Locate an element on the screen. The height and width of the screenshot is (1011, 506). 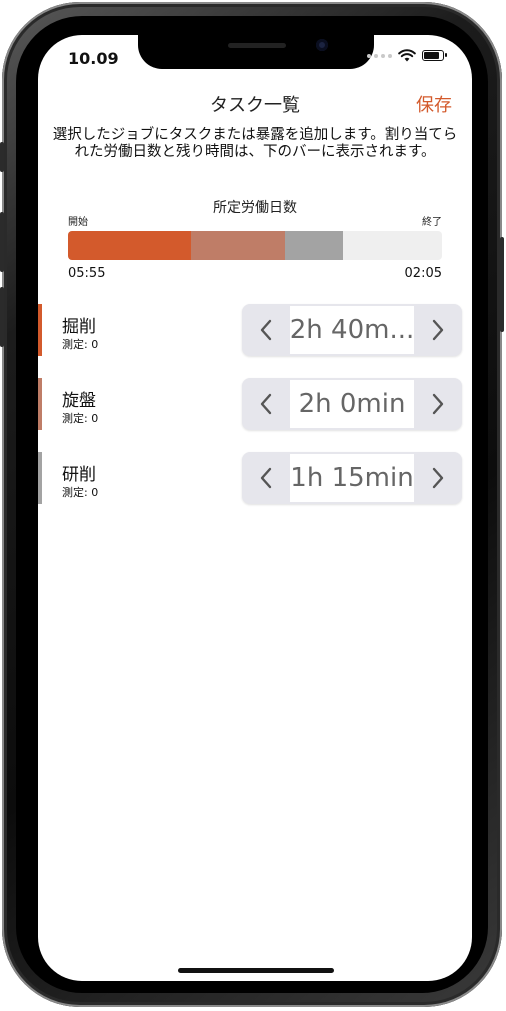
notch is located at coordinates (256, 52).